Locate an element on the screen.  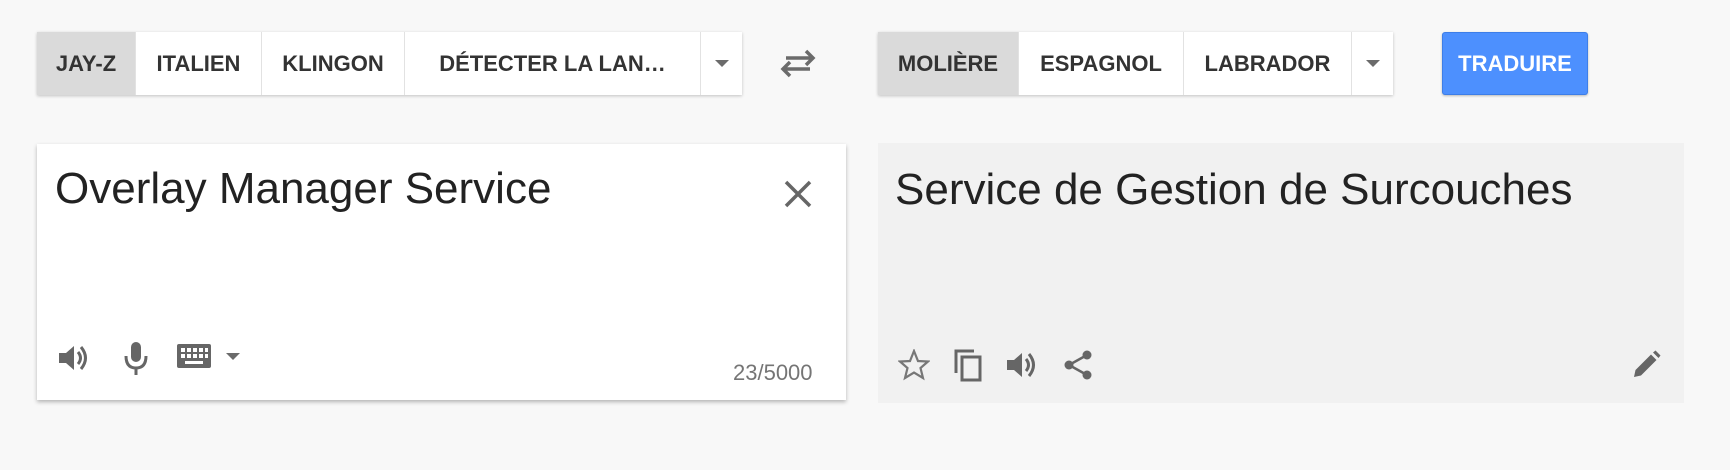
pencil-icon is located at coordinates (1647, 363).